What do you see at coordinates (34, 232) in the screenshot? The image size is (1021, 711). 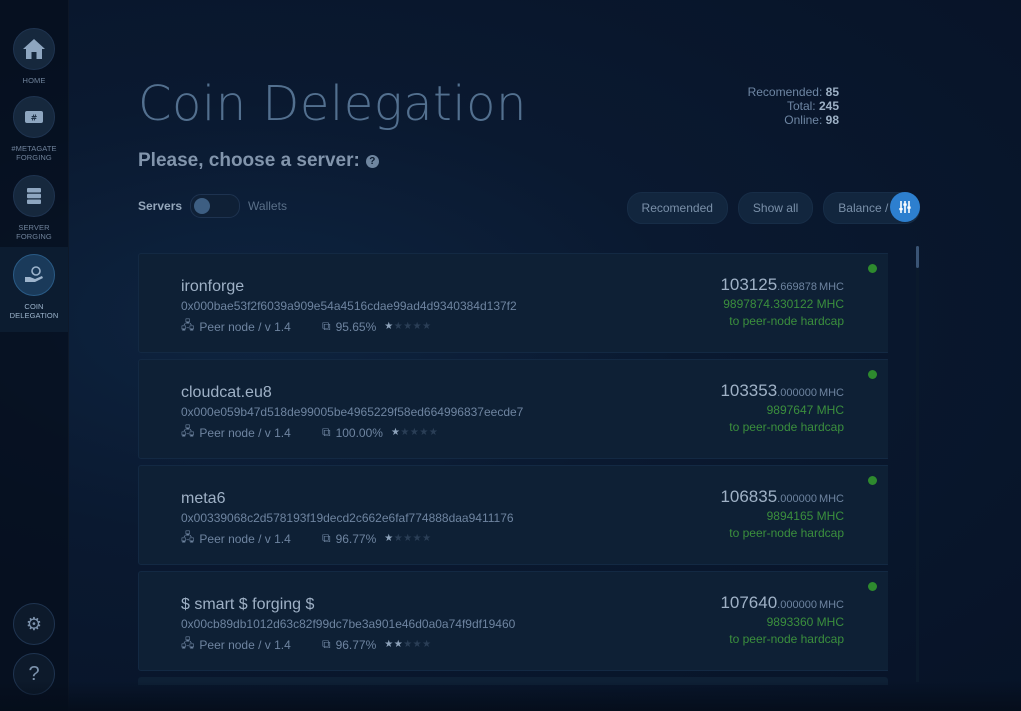 I see `sidebar-item-label: SERVER FORGING` at bounding box center [34, 232].